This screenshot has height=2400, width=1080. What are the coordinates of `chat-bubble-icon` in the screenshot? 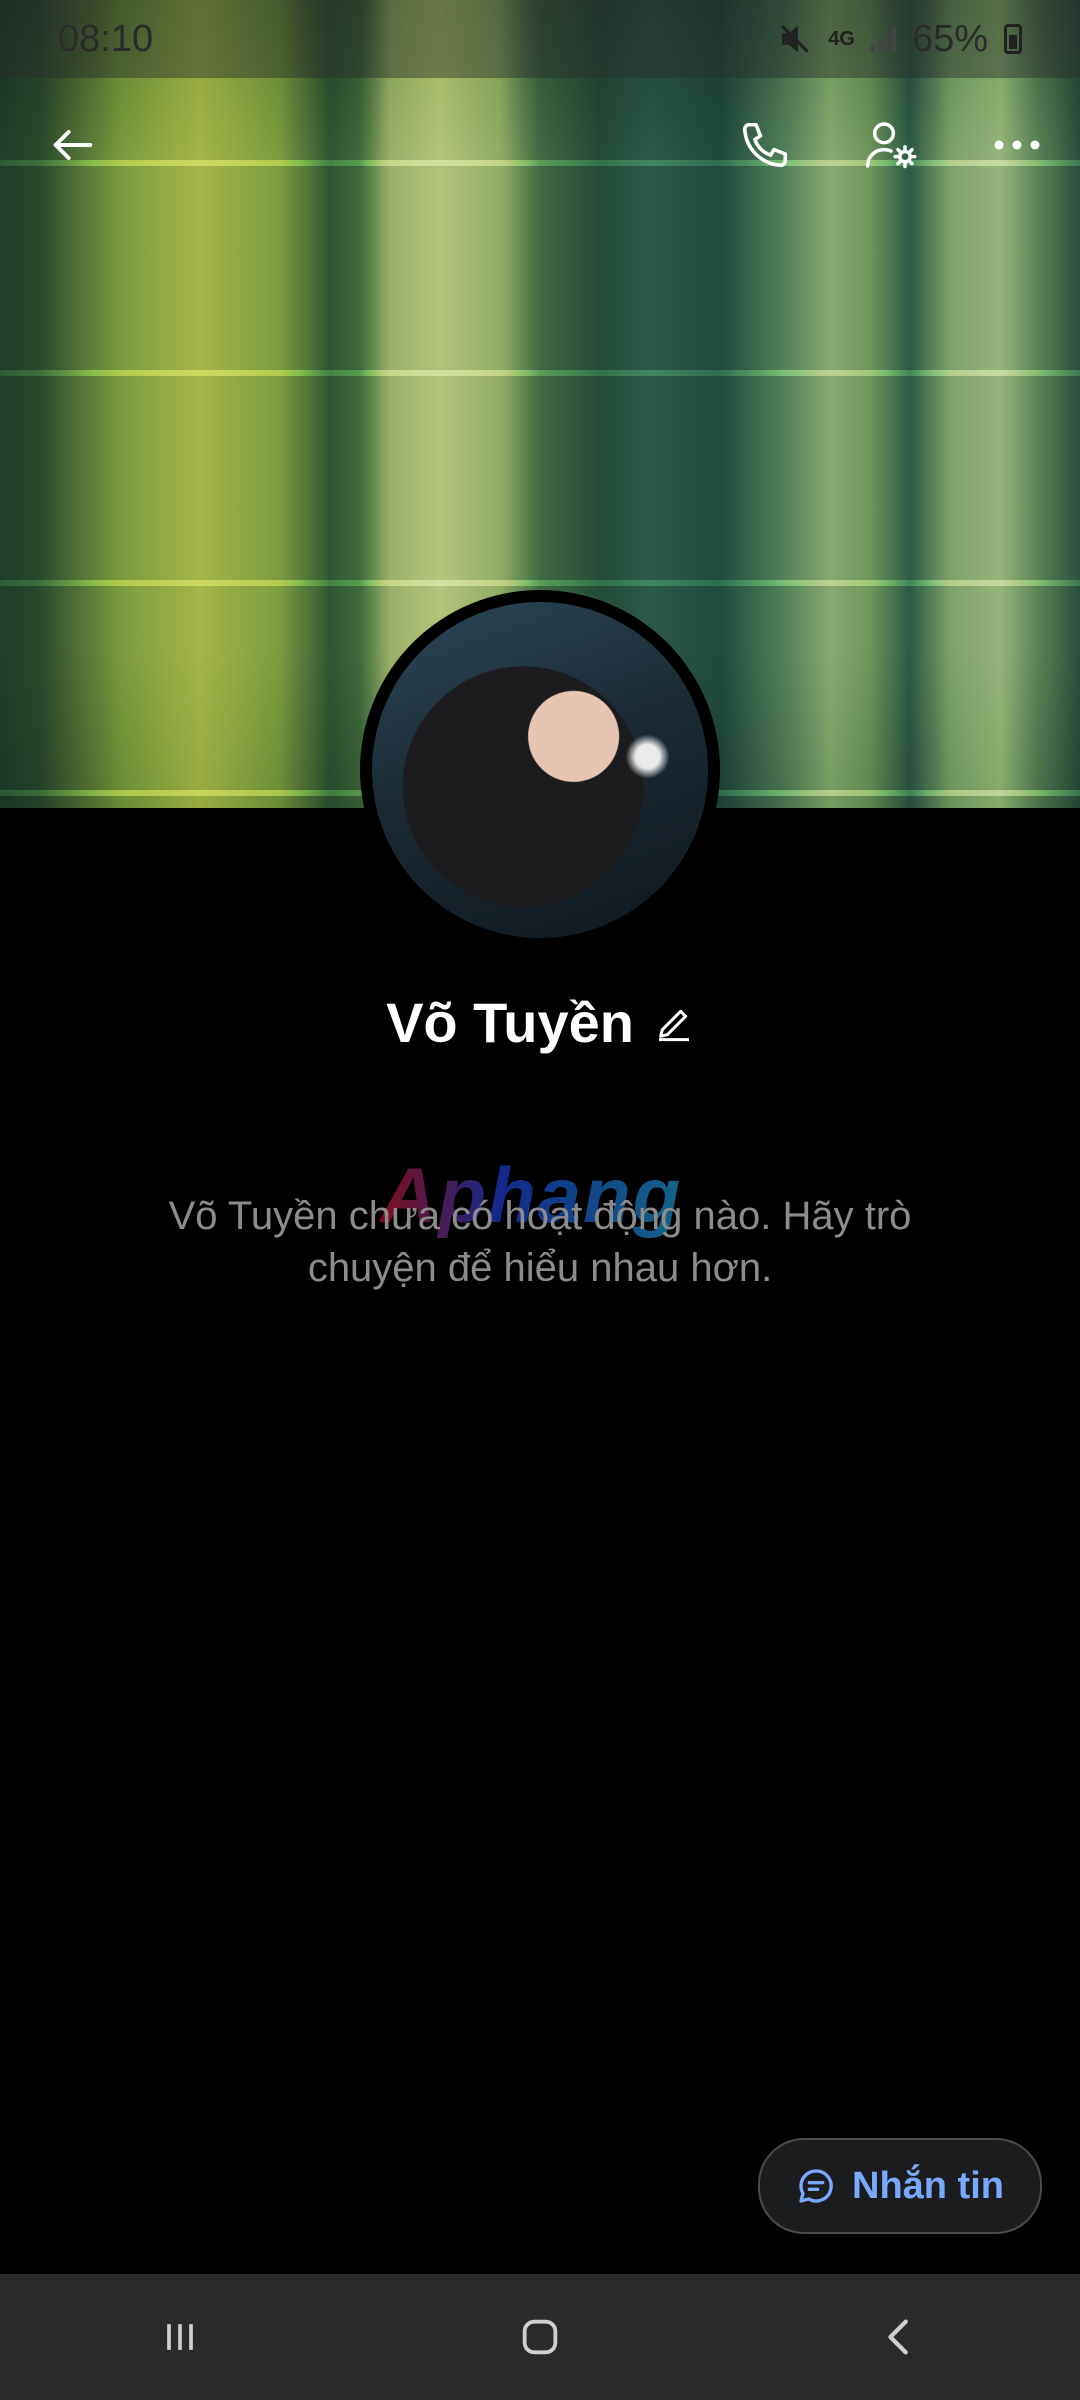 It's located at (816, 2186).